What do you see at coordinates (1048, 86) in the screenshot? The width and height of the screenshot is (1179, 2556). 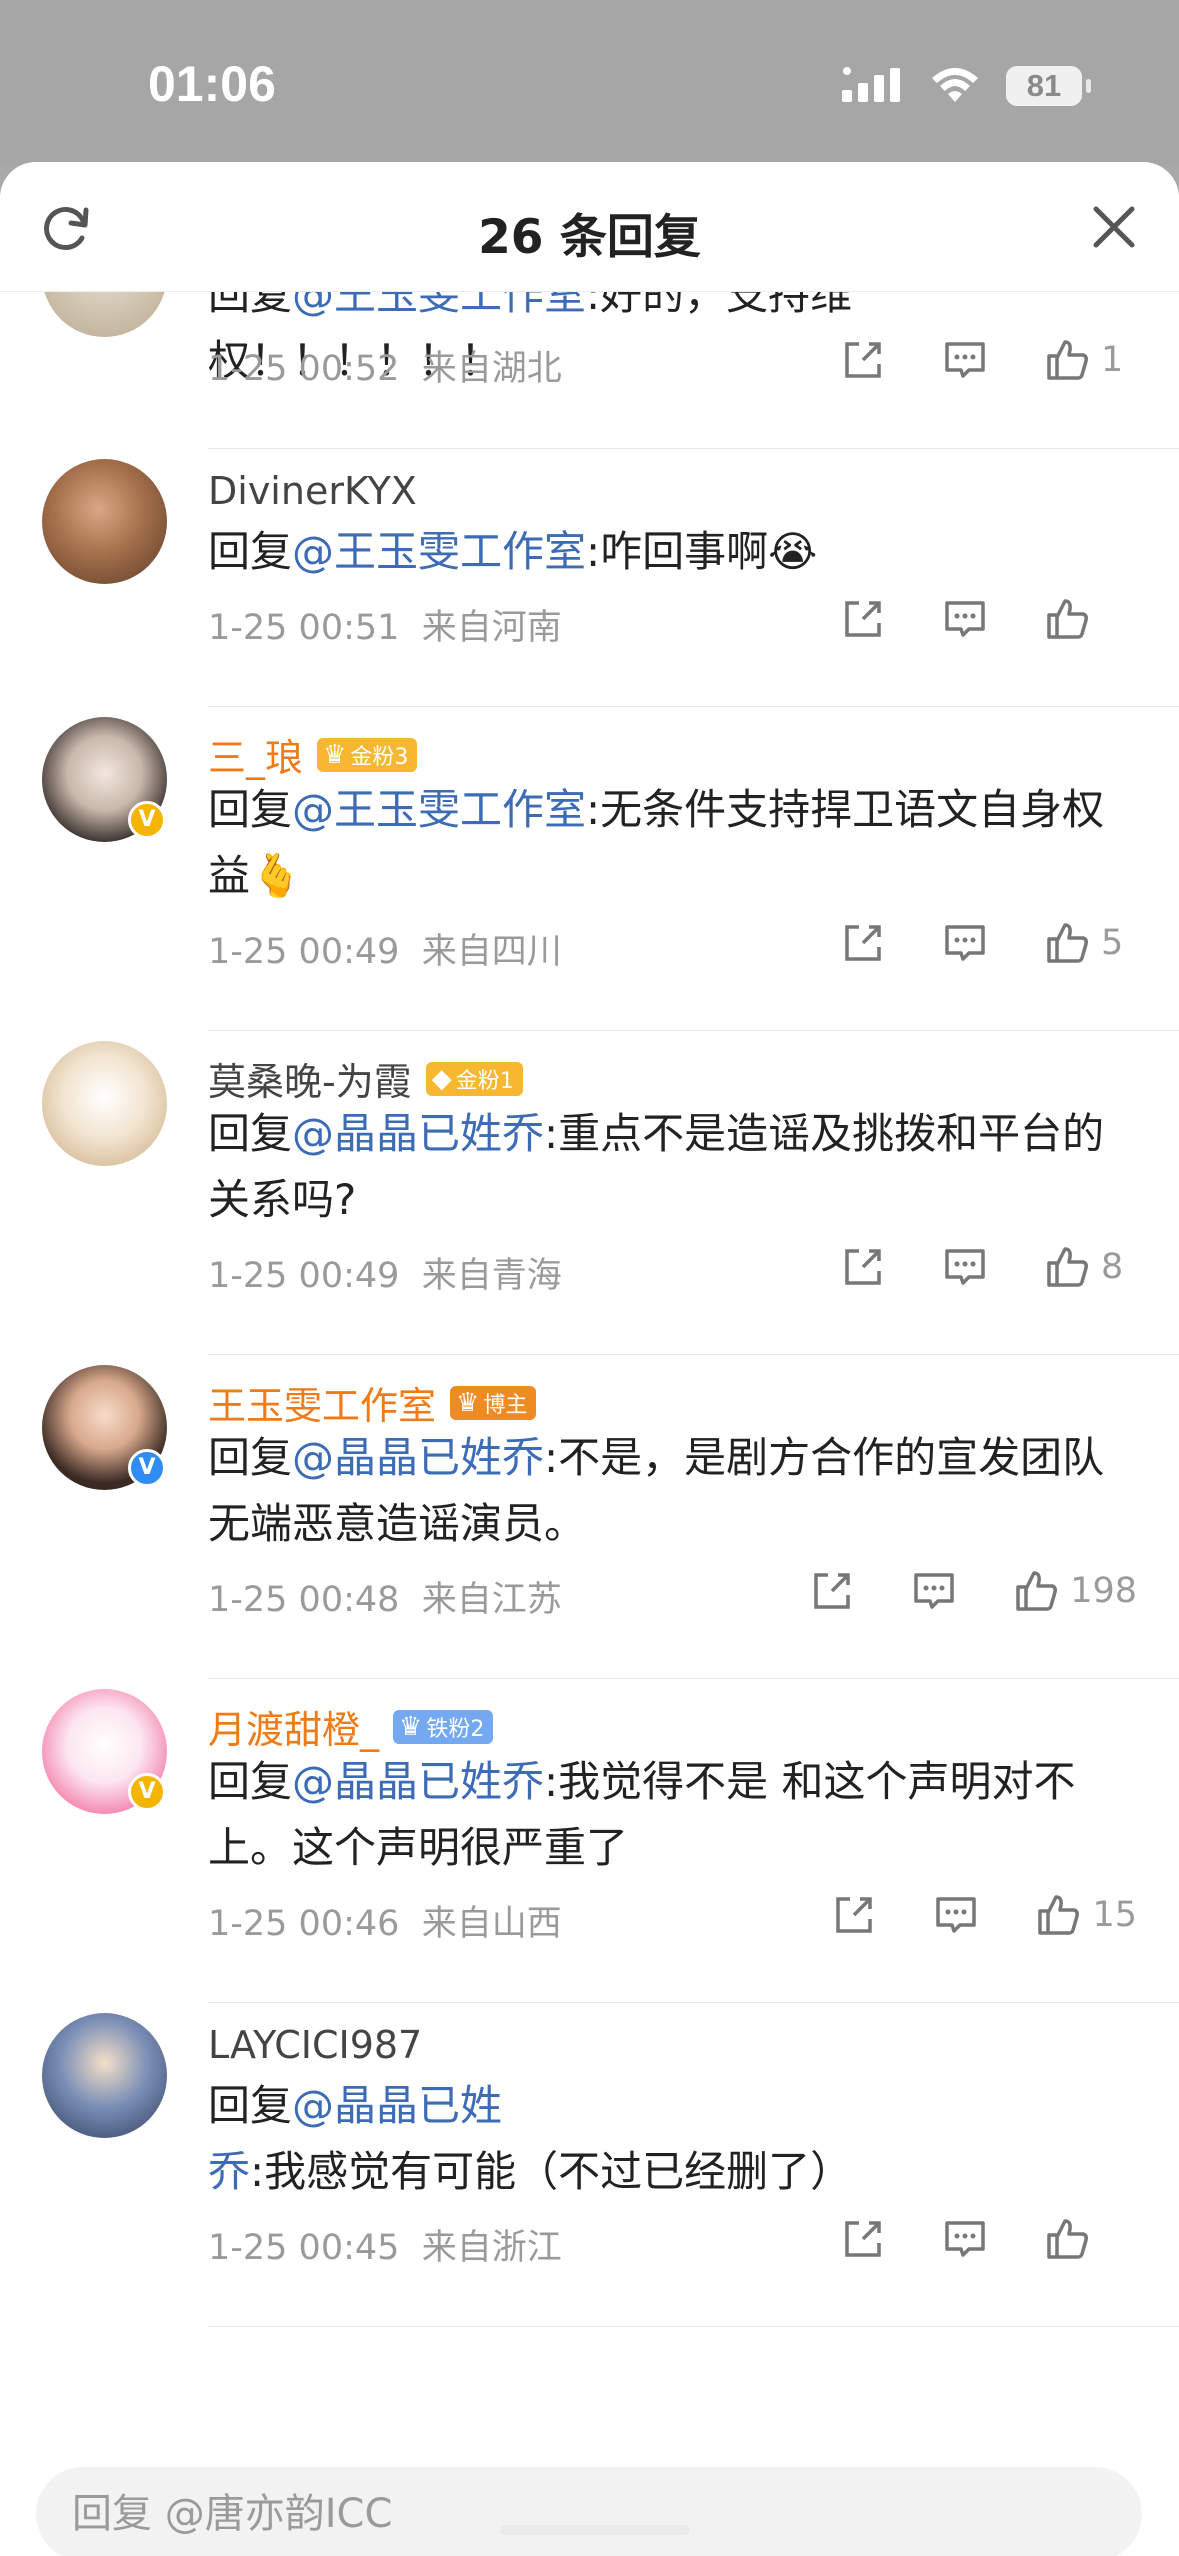 I see `battery-indicator: 81` at bounding box center [1048, 86].